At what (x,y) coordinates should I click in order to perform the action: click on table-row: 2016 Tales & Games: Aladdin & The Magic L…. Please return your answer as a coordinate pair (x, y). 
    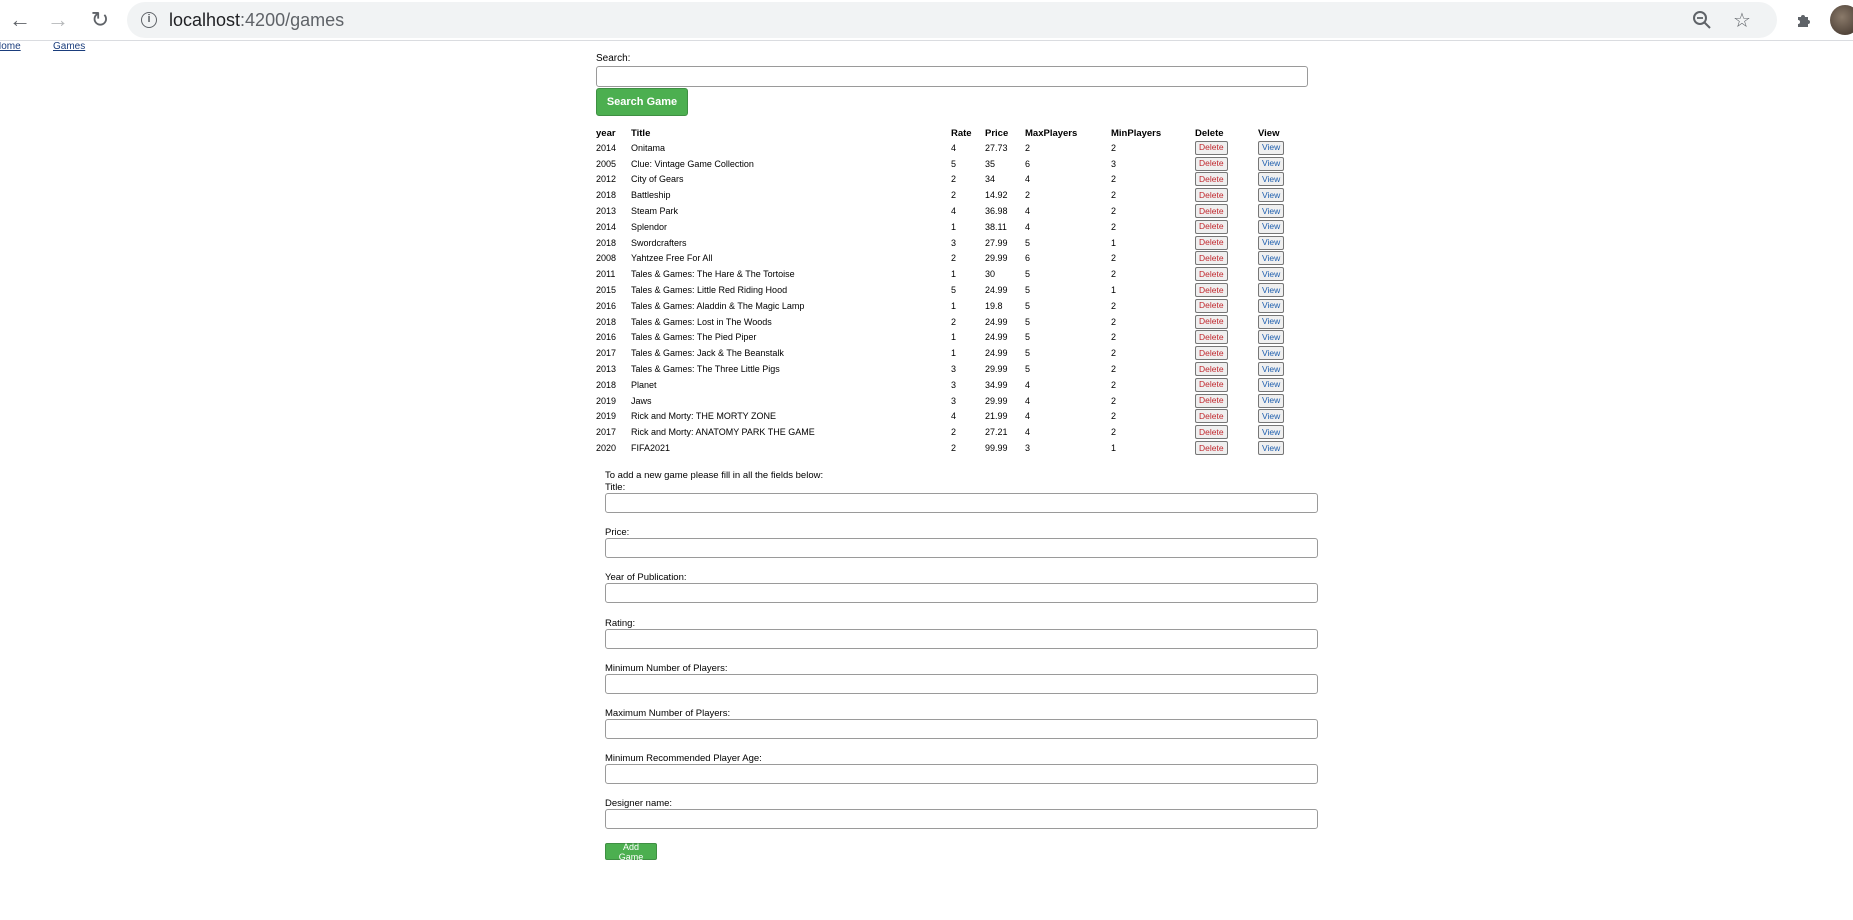
    Looking at the image, I should click on (947, 306).